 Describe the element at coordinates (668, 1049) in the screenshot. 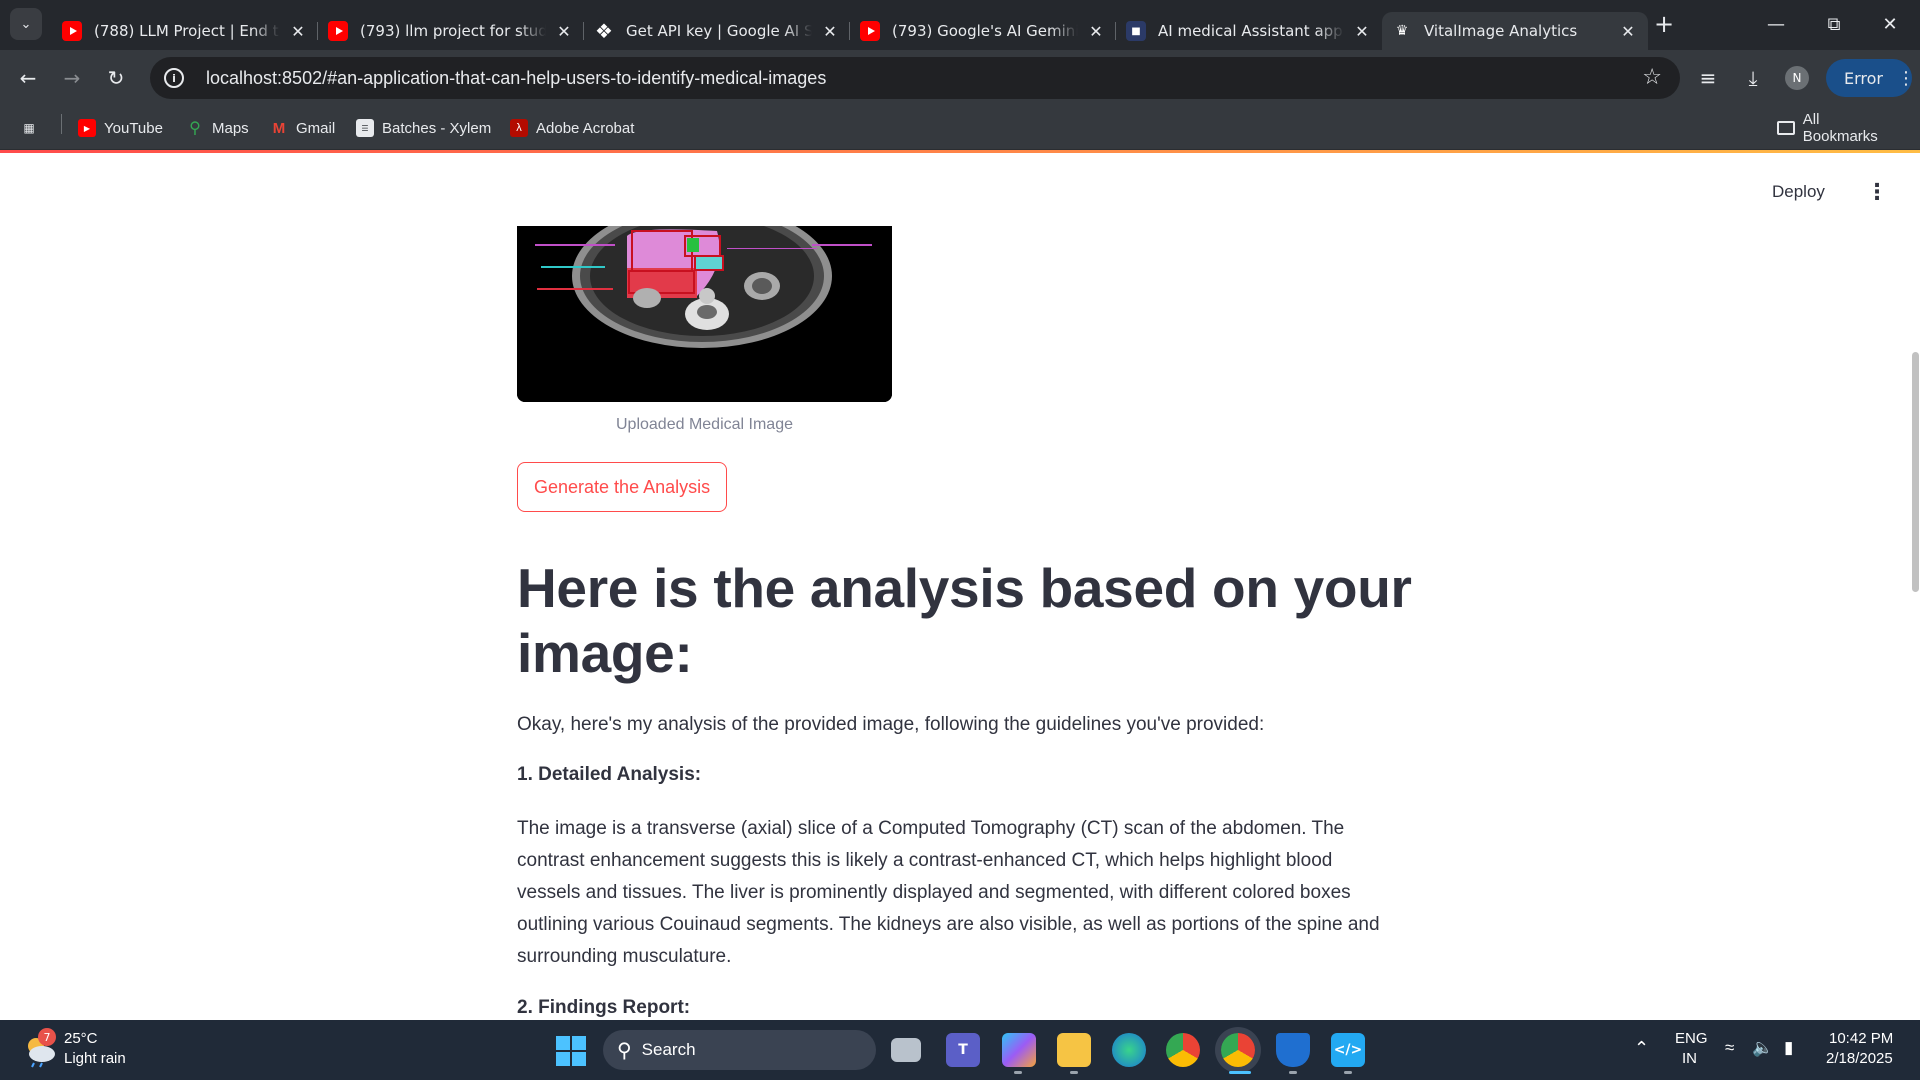

I see `search-label: Search` at that location.